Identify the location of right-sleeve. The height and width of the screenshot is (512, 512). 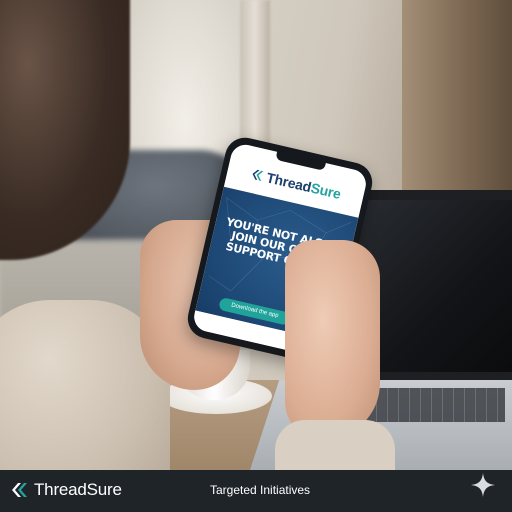
(335, 445).